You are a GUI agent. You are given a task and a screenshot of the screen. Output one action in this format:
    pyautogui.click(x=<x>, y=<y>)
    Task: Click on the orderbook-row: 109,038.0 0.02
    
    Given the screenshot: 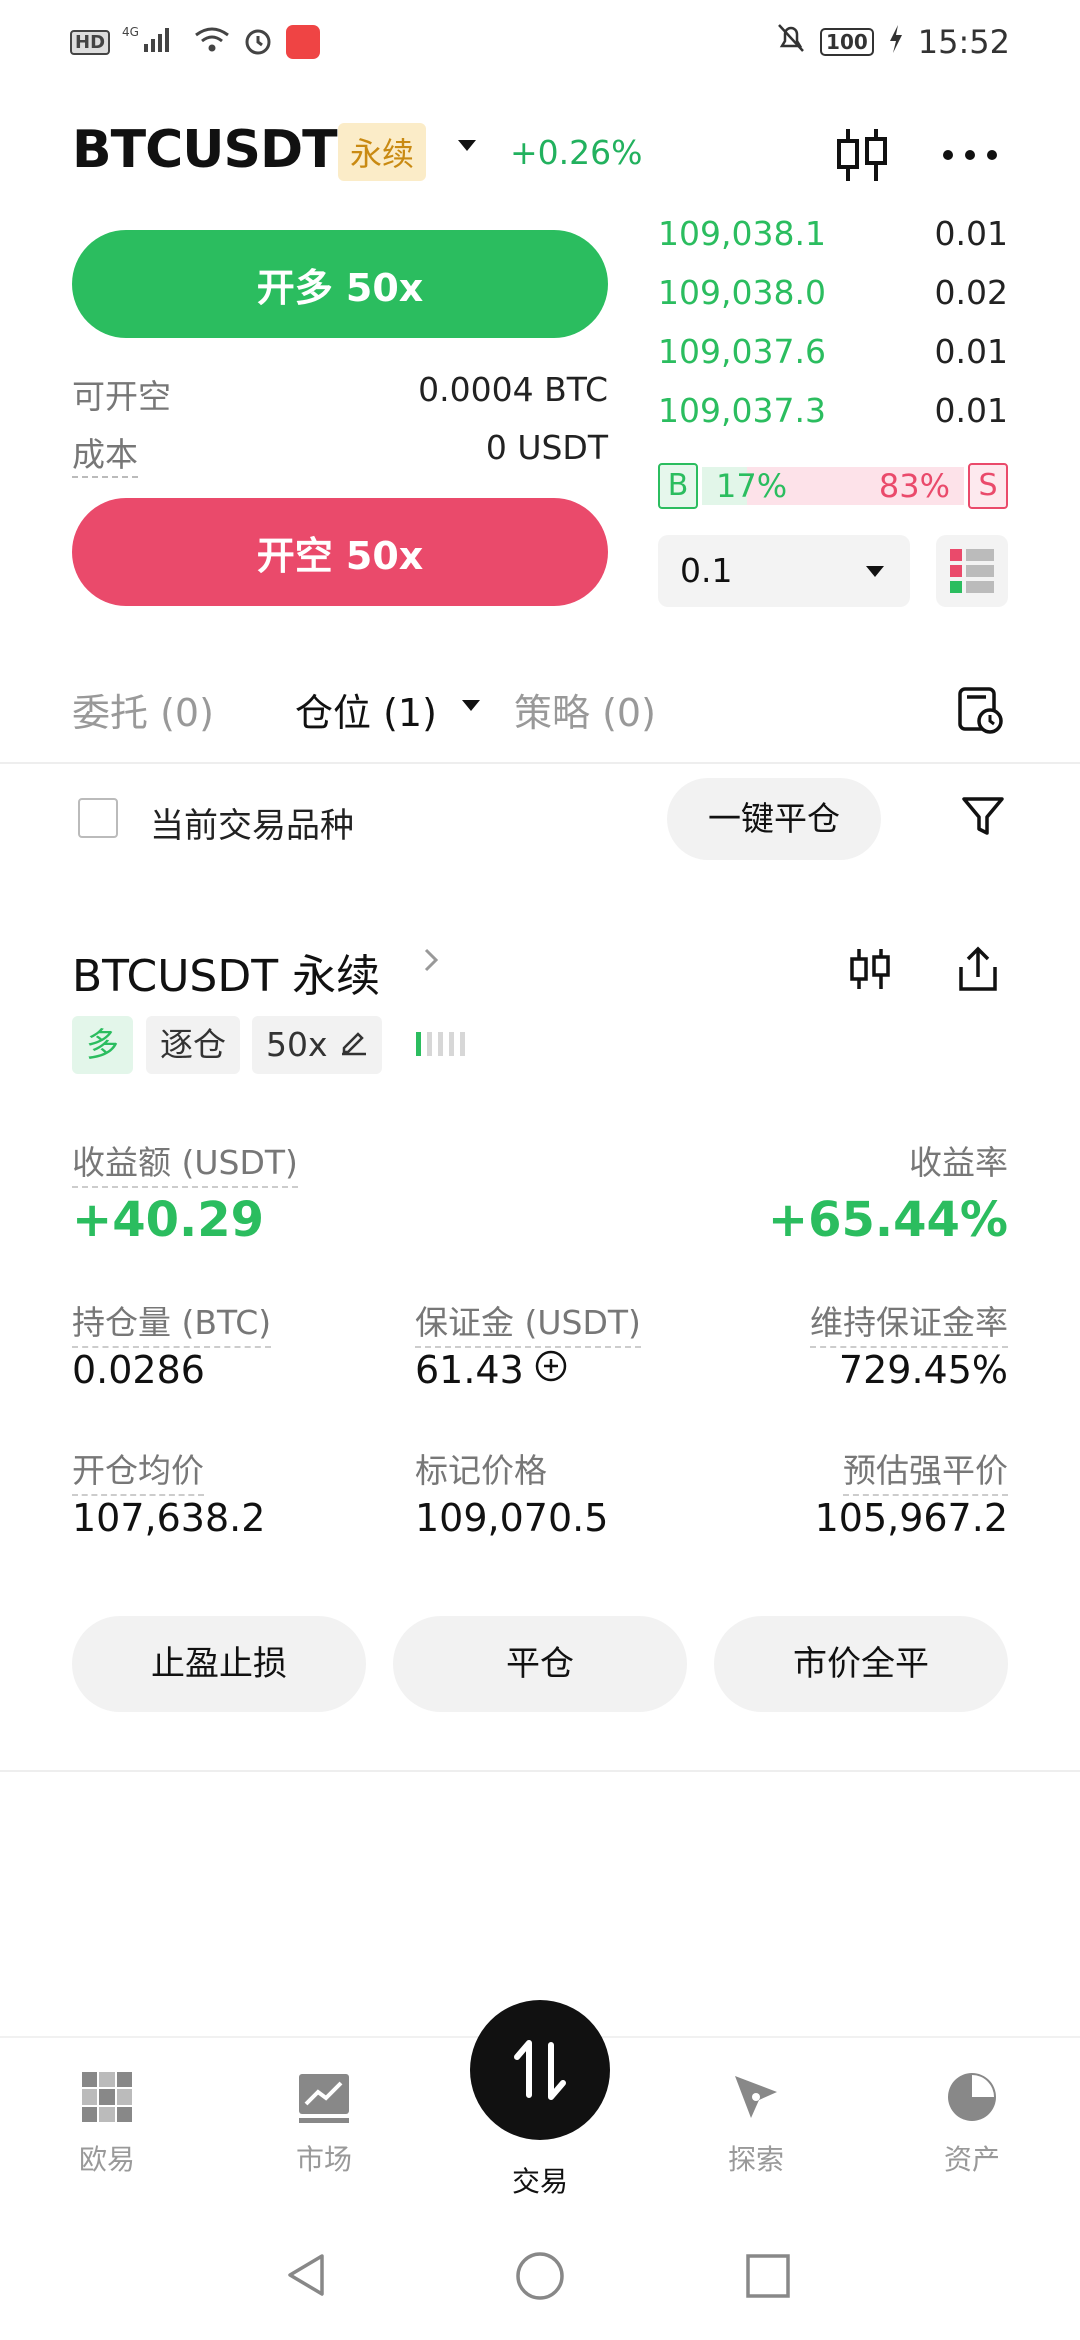 What is the action you would take?
    pyautogui.click(x=833, y=292)
    